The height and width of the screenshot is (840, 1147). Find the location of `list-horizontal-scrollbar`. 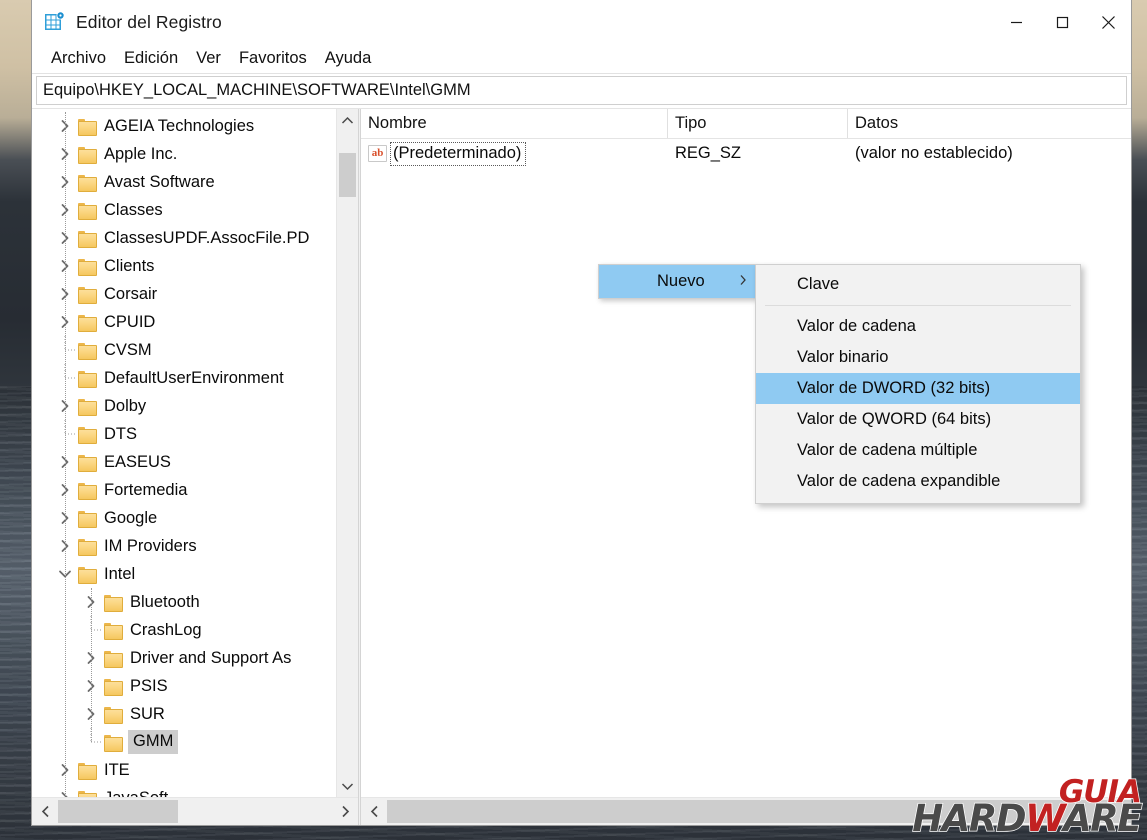

list-horizontal-scrollbar is located at coordinates (746, 811).